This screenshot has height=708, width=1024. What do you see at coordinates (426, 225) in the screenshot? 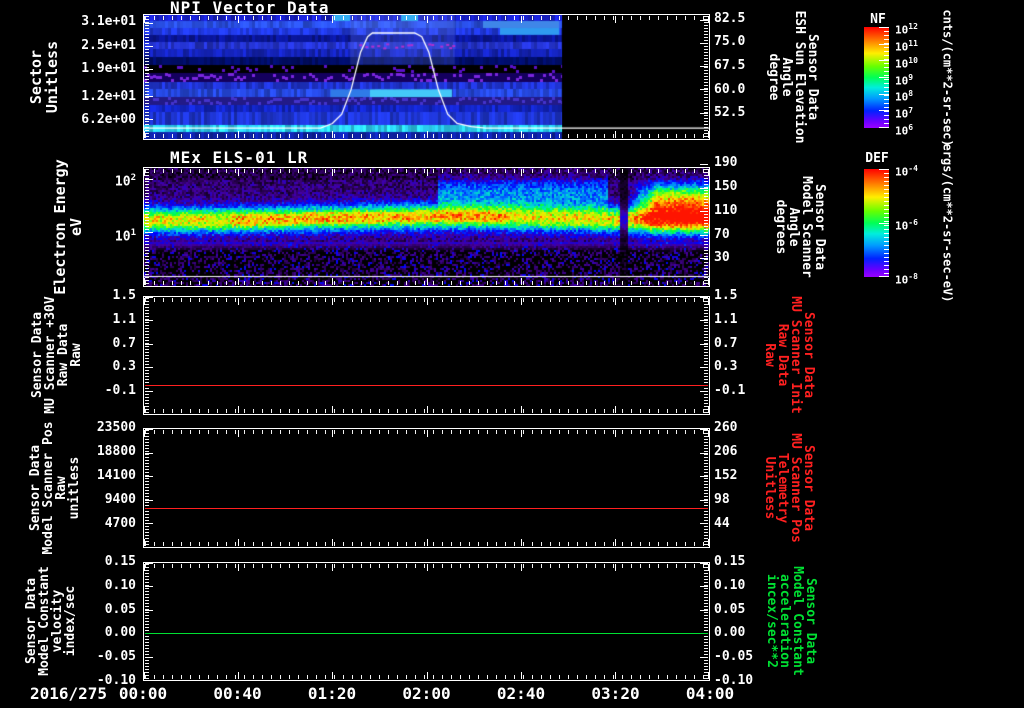
I see `panel-2-plot-els` at bounding box center [426, 225].